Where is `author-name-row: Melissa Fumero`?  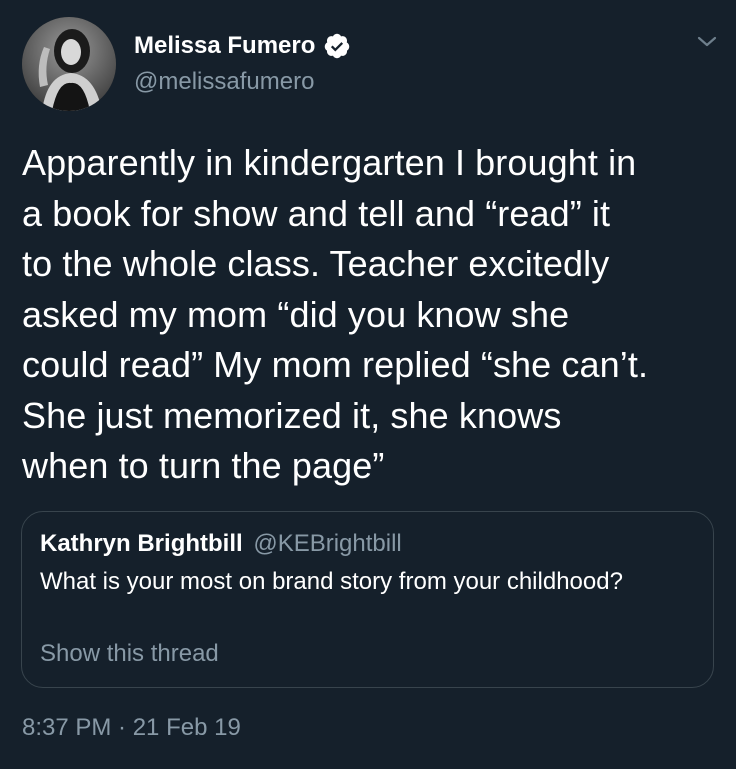
author-name-row: Melissa Fumero is located at coordinates (242, 46).